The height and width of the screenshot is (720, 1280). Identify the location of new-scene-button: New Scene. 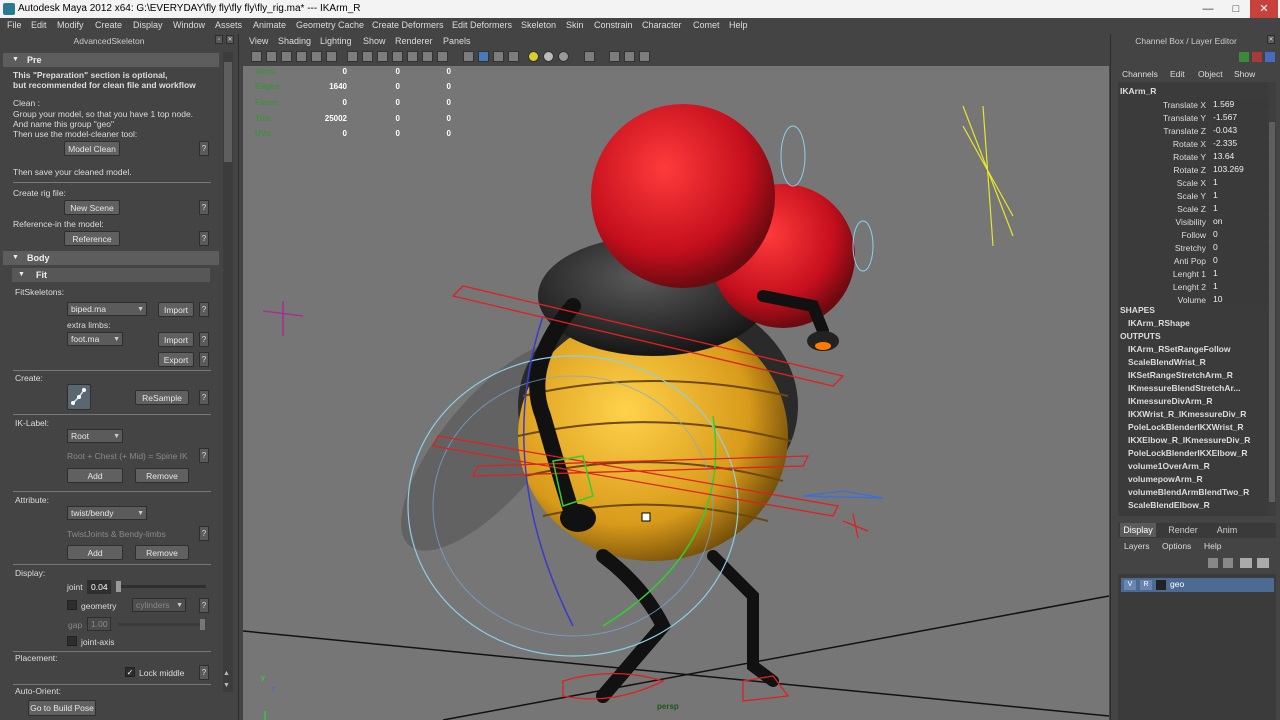
(92, 207).